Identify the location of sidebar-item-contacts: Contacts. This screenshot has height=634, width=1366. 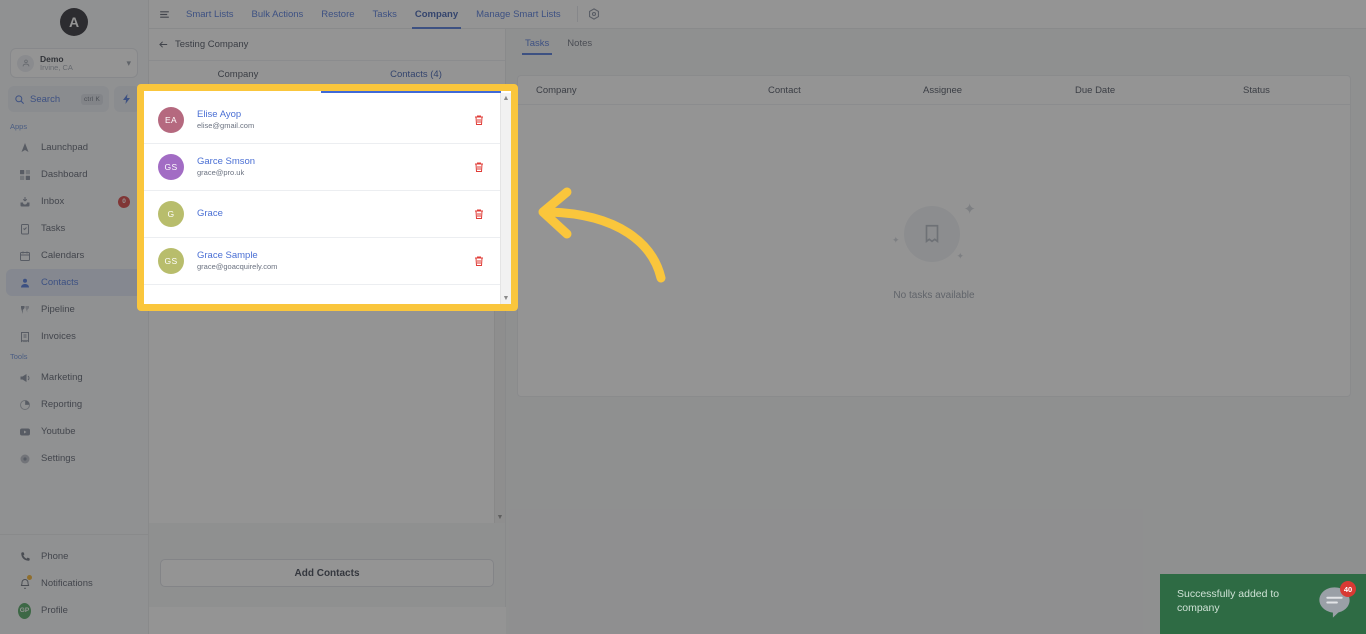
(74, 282).